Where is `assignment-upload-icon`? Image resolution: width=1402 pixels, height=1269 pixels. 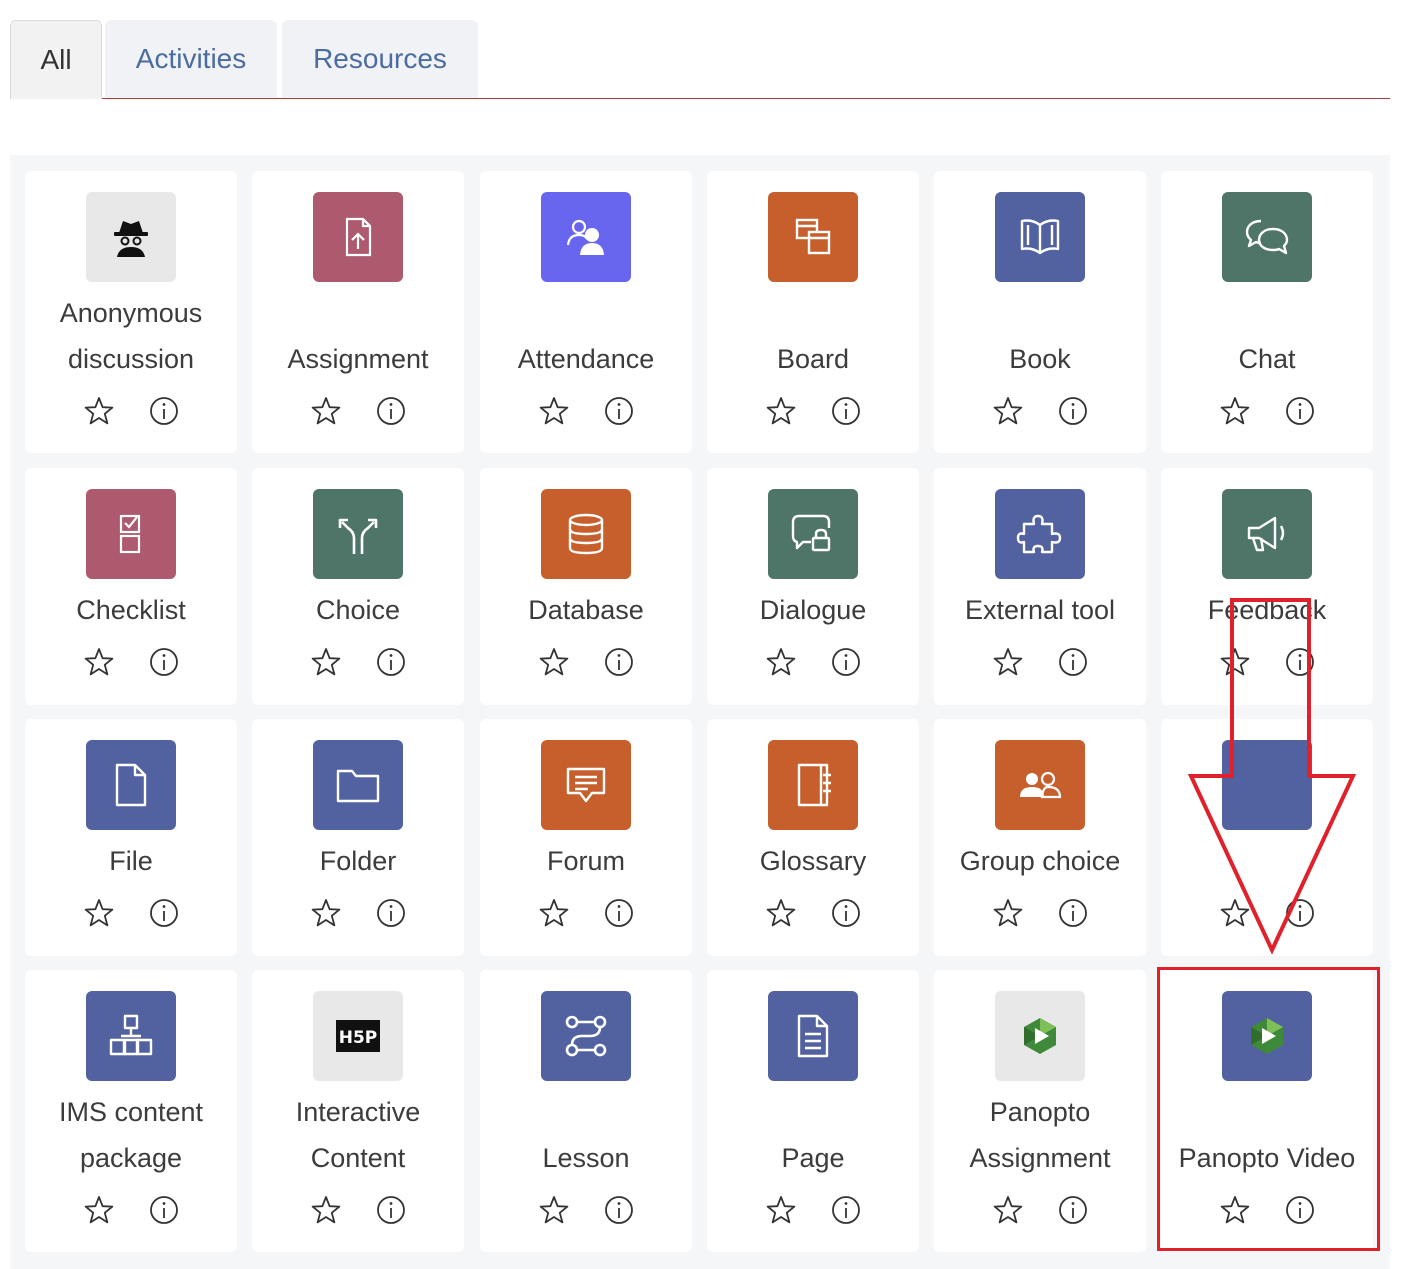 assignment-upload-icon is located at coordinates (358, 237).